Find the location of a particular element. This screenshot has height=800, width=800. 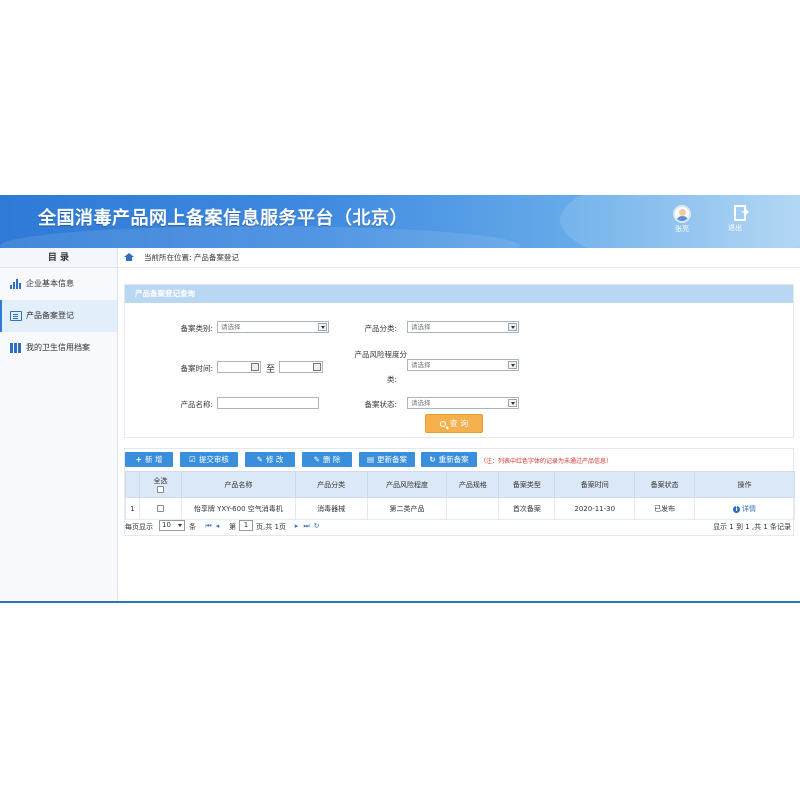

cell-type: 首次备案 is located at coordinates (527, 508).